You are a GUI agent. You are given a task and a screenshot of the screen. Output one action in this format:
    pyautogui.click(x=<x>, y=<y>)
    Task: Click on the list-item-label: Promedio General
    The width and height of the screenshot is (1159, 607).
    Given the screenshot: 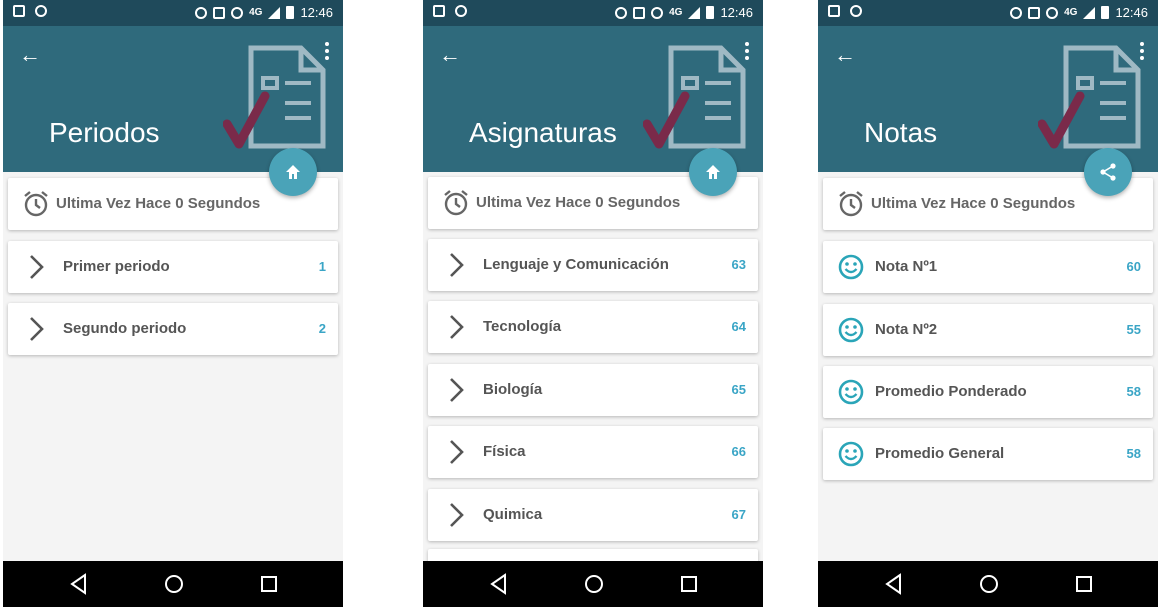 What is the action you would take?
    pyautogui.click(x=940, y=453)
    